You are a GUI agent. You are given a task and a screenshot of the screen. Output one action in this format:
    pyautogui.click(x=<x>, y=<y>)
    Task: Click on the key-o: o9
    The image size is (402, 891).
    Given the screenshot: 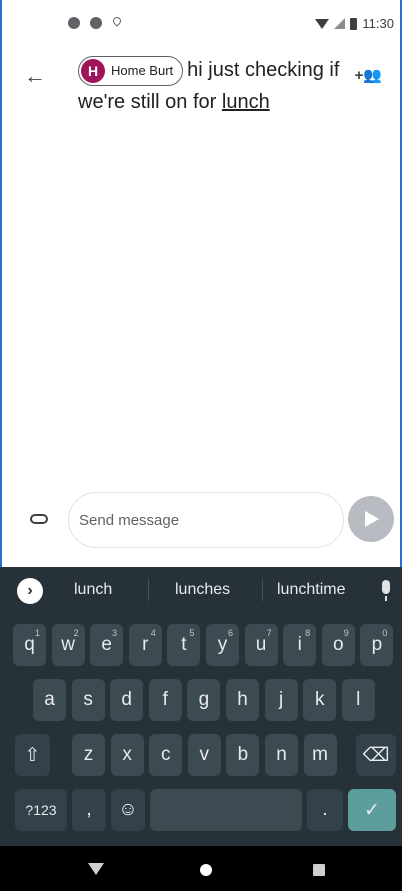 What is the action you would take?
    pyautogui.click(x=338, y=645)
    